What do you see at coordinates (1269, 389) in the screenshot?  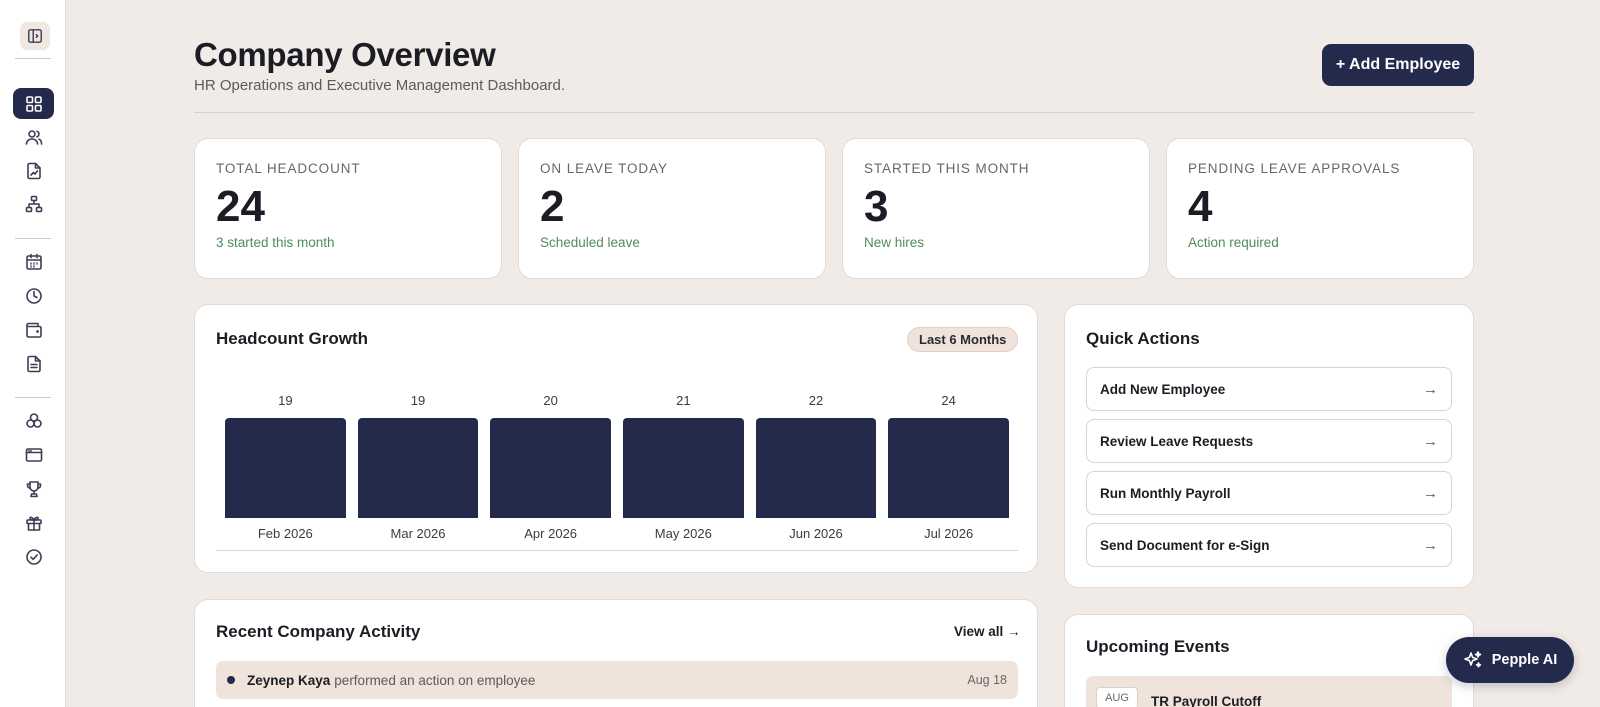 I see `quick-action-add-employee: Add New Employee →` at bounding box center [1269, 389].